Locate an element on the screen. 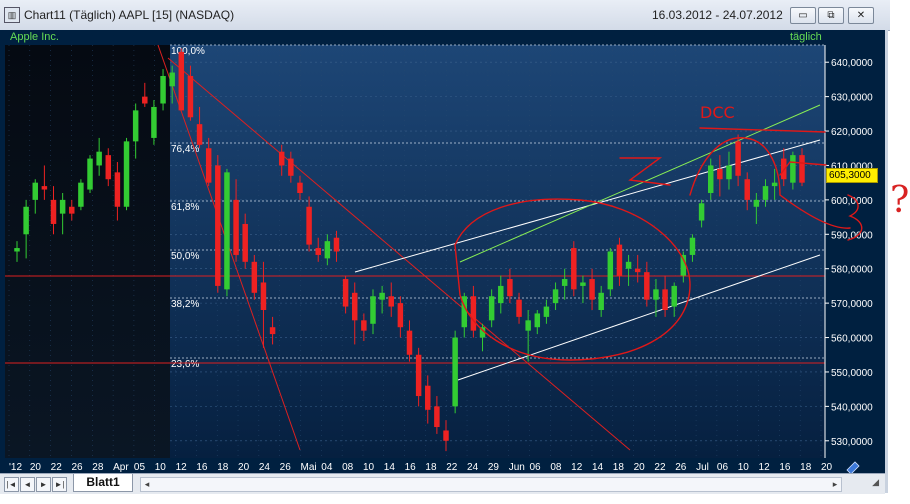 The height and width of the screenshot is (504, 910). x-tick-label: 18 is located at coordinates (431, 467).